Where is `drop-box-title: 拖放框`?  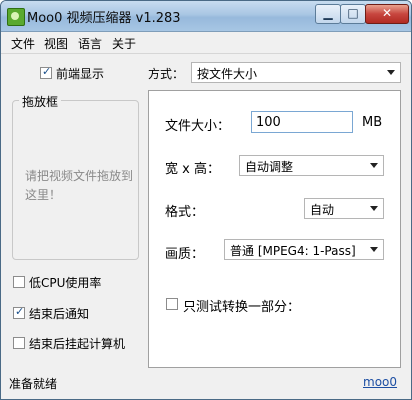
drop-box-title: 拖放框 is located at coordinates (40, 101).